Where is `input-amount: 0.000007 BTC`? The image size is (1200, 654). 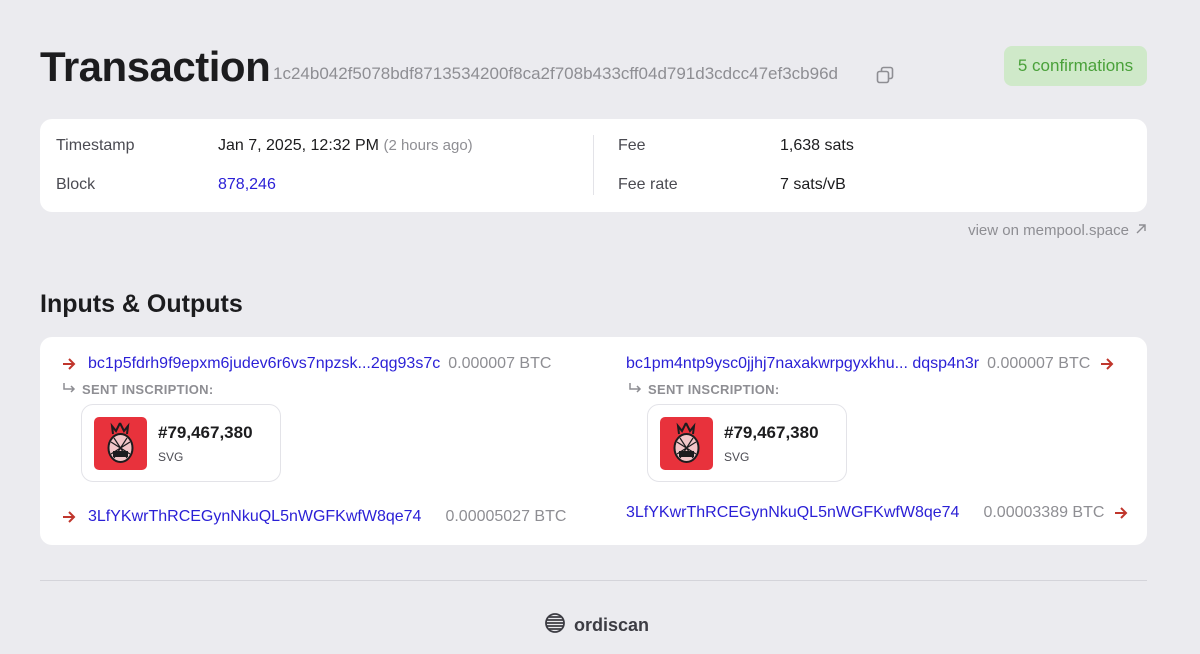
input-amount: 0.000007 BTC is located at coordinates (500, 363).